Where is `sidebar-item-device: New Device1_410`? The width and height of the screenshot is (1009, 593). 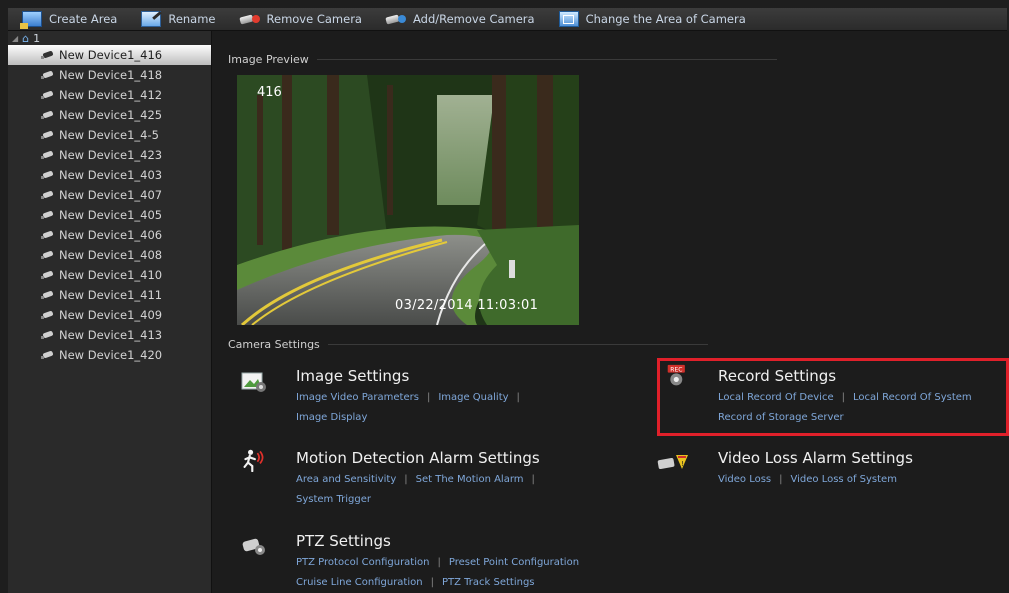
sidebar-item-device: New Device1_410 is located at coordinates (109, 275).